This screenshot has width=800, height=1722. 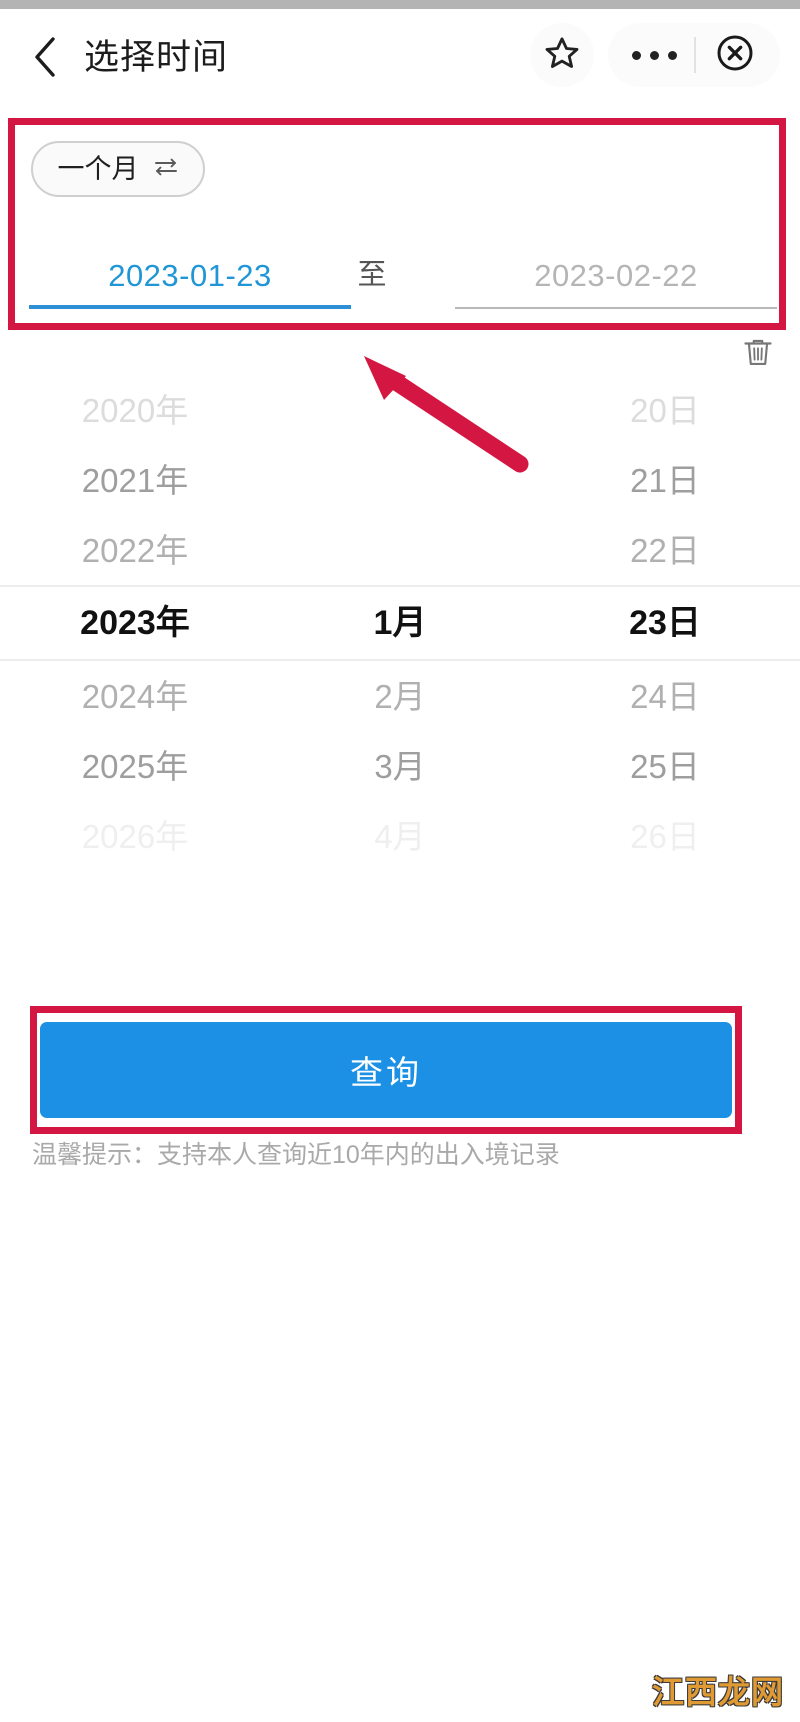 What do you see at coordinates (400, 480) in the screenshot?
I see `picker-row: 2021年 21日` at bounding box center [400, 480].